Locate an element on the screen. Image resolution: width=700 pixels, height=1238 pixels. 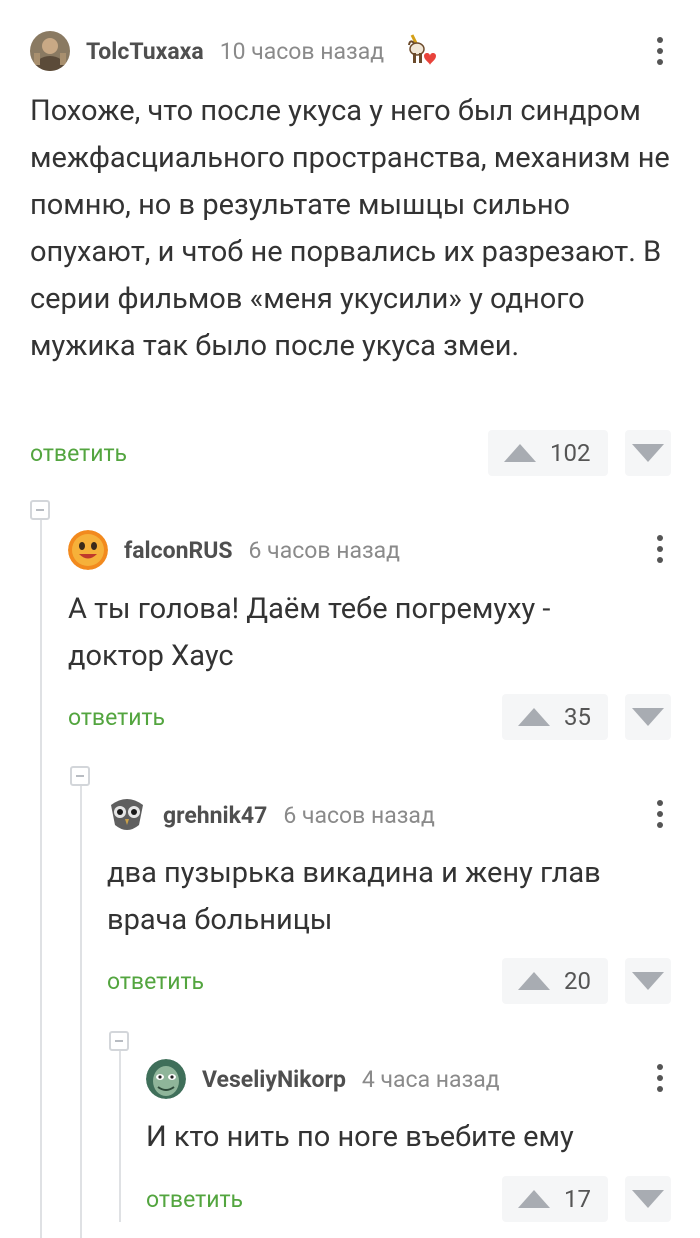
author-name: falconRUS is located at coordinates (178, 550).